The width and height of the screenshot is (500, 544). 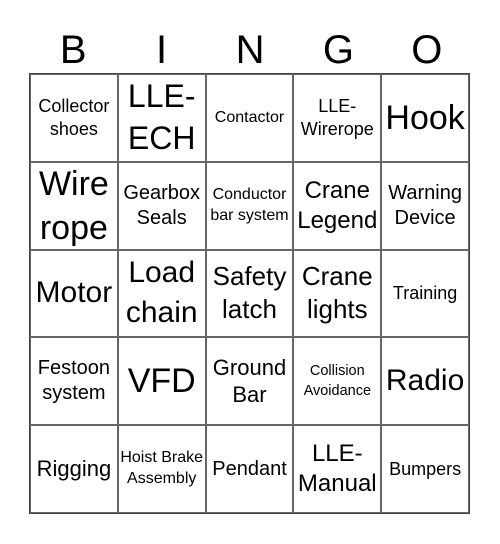 I want to click on bingo-cell: Wire rope, so click(x=74, y=205).